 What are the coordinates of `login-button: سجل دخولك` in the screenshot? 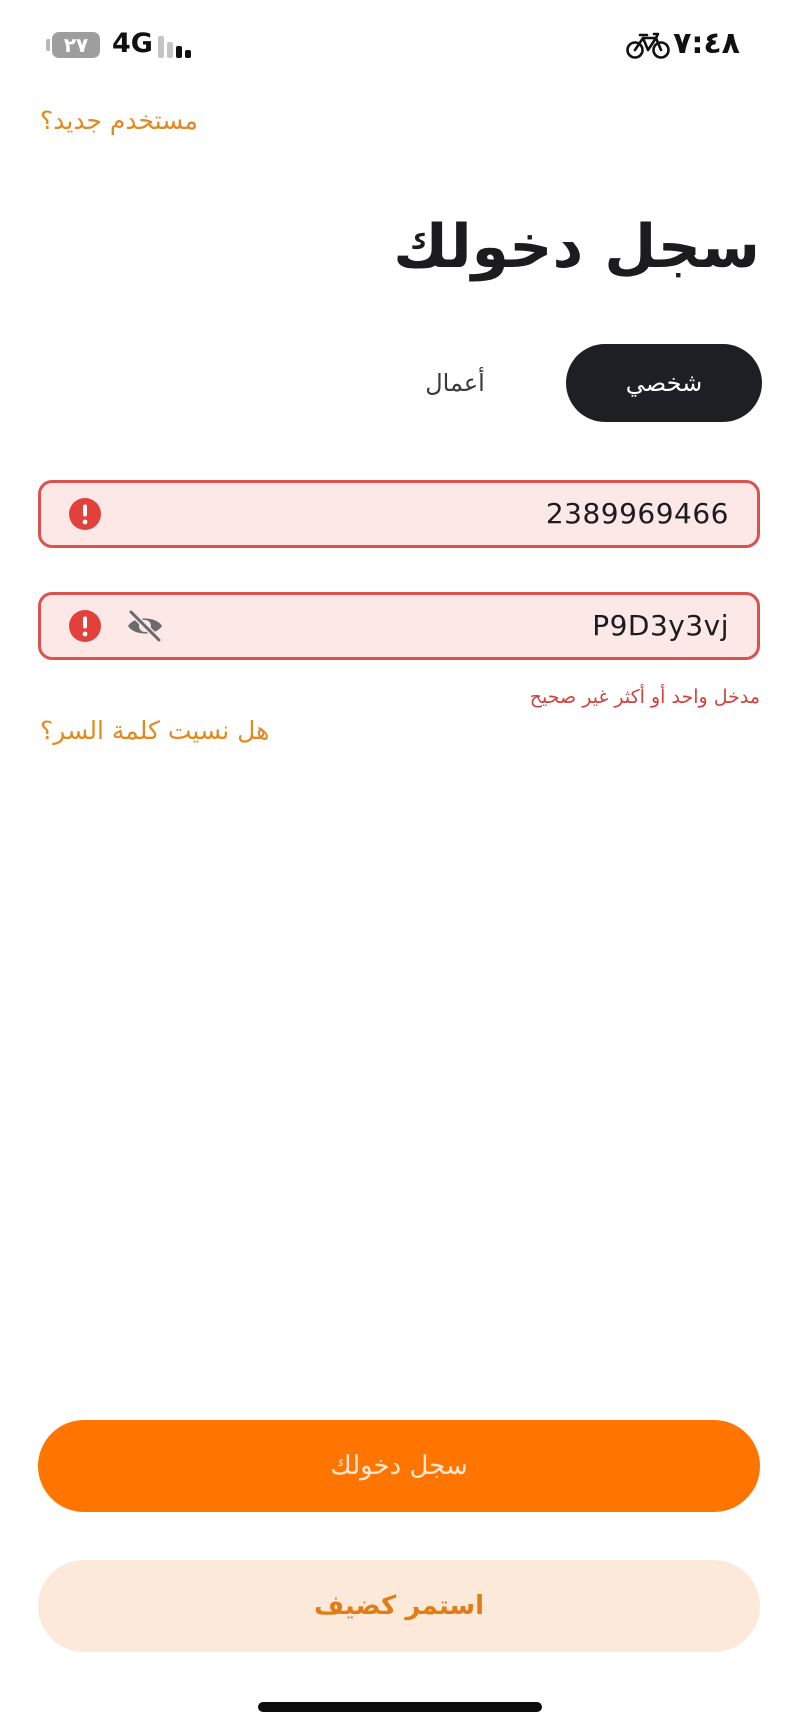 It's located at (399, 1466).